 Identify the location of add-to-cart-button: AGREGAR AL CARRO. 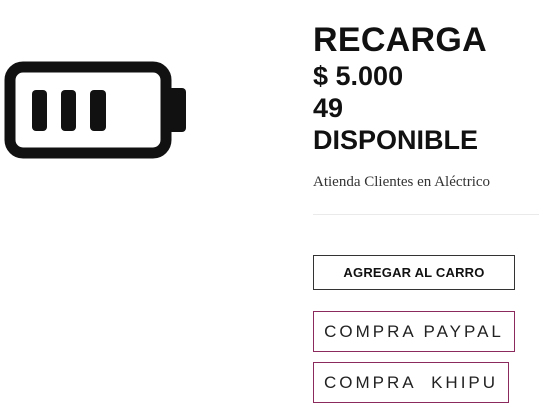
(414, 272).